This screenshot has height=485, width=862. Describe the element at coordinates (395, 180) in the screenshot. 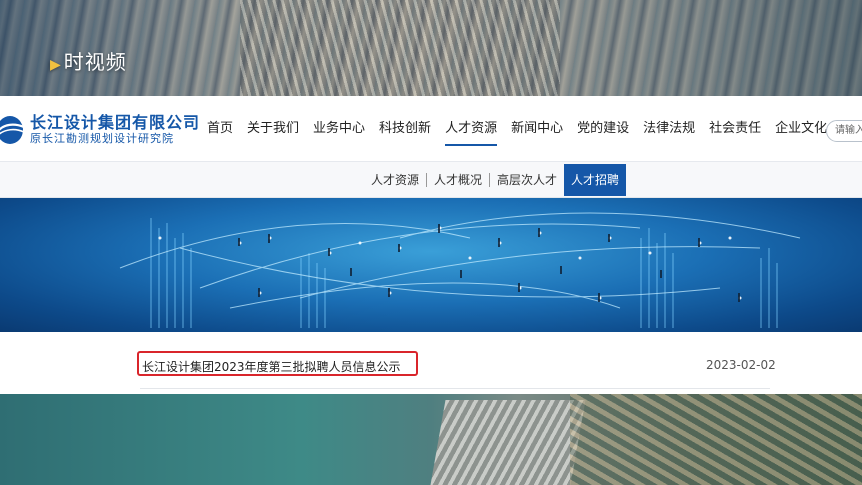

I see `subnav-item-talent-resources: 人才资源` at that location.